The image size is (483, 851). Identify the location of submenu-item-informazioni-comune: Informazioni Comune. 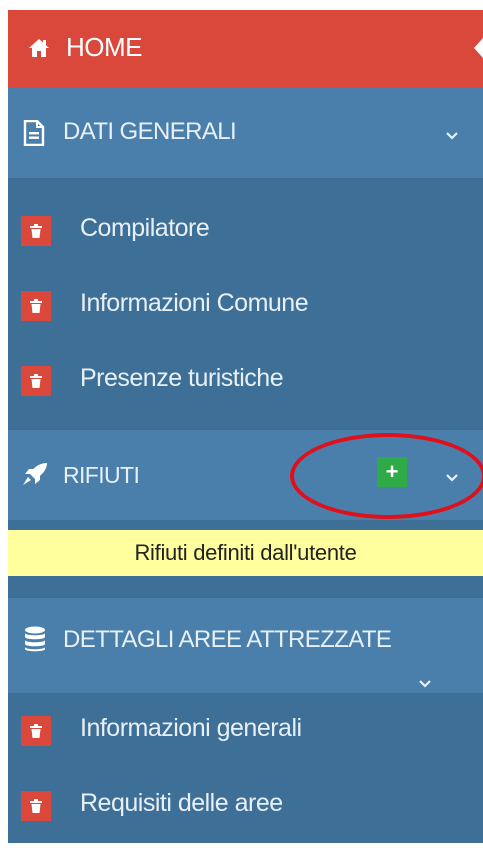
(245, 305).